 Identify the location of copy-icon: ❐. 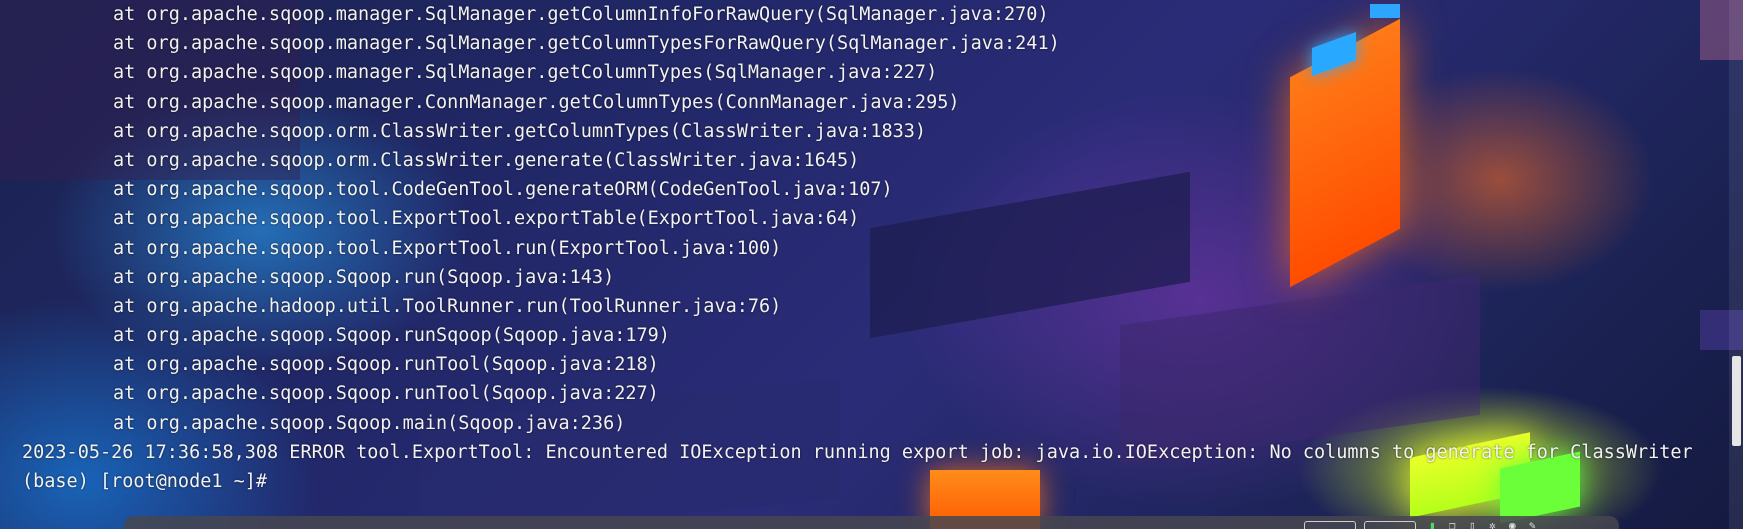
(1452, 524).